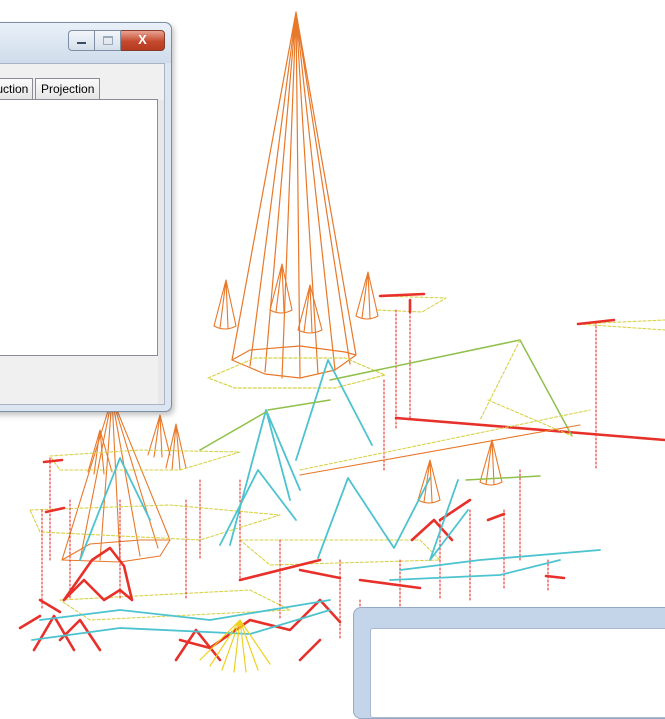 The image size is (665, 719). What do you see at coordinates (235, 646) in the screenshot?
I see `highlighted-cone` at bounding box center [235, 646].